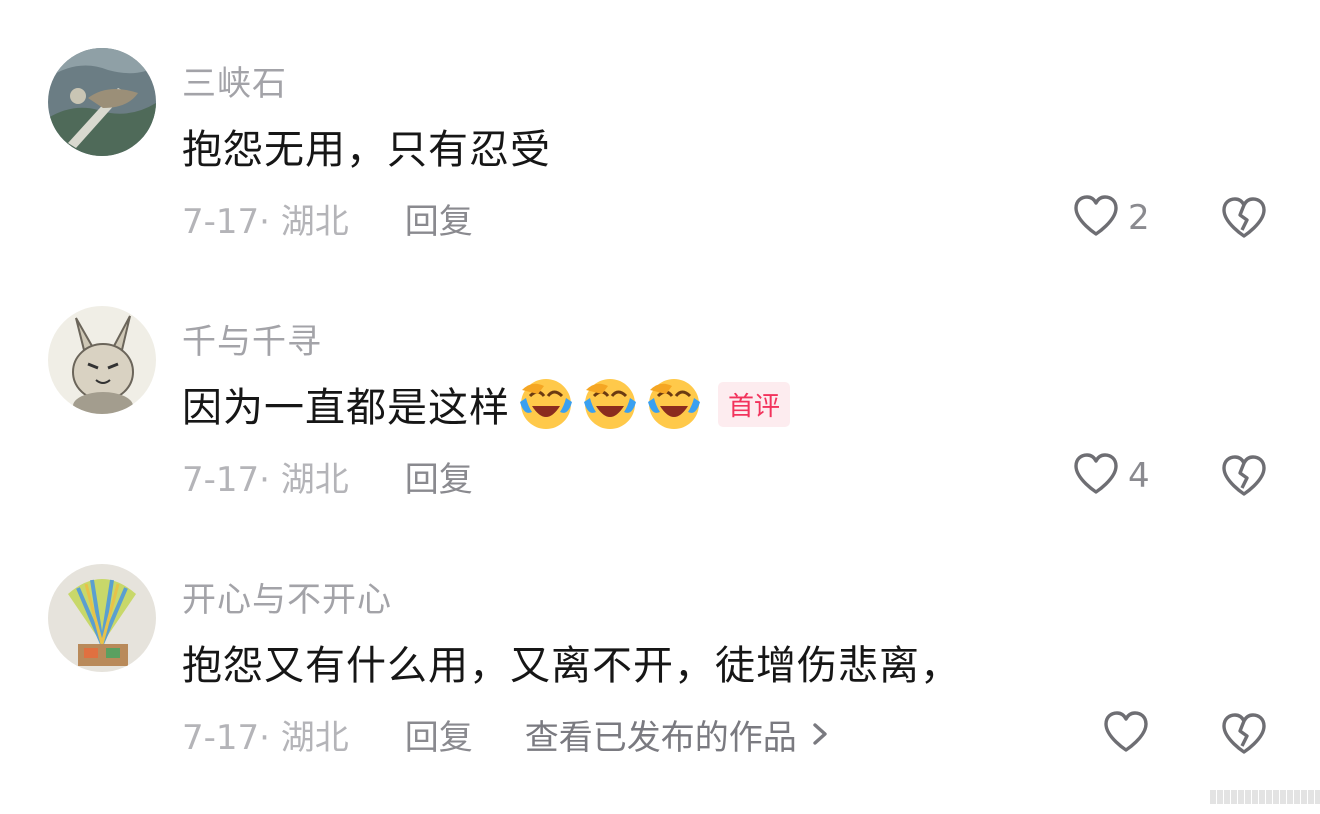 The width and height of the screenshot is (1320, 814). Describe the element at coordinates (366, 150) in the screenshot. I see `comment-text: 抱怨无用，只有忍受` at that location.